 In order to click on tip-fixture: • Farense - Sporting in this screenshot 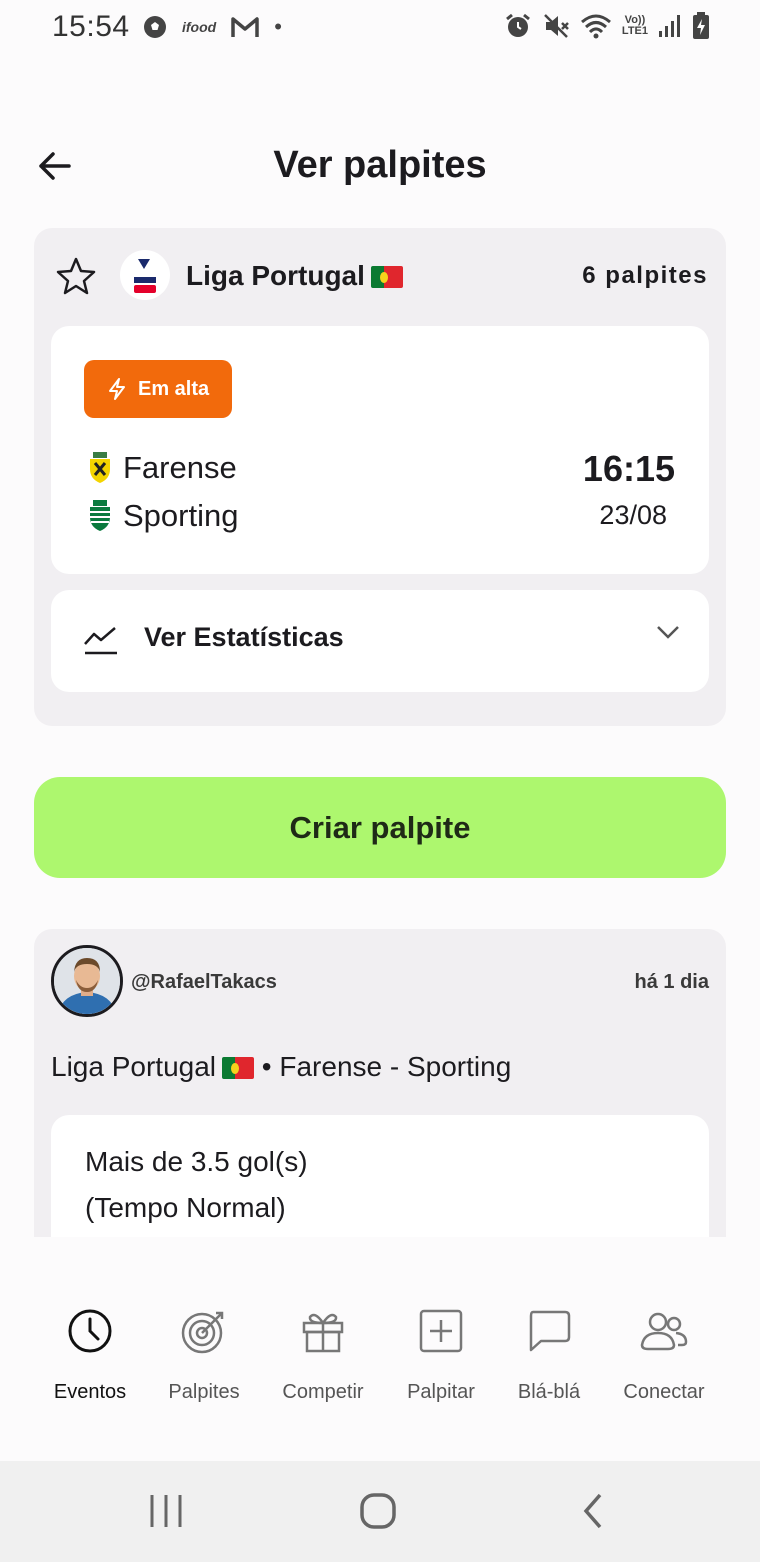, I will do `click(386, 1066)`.